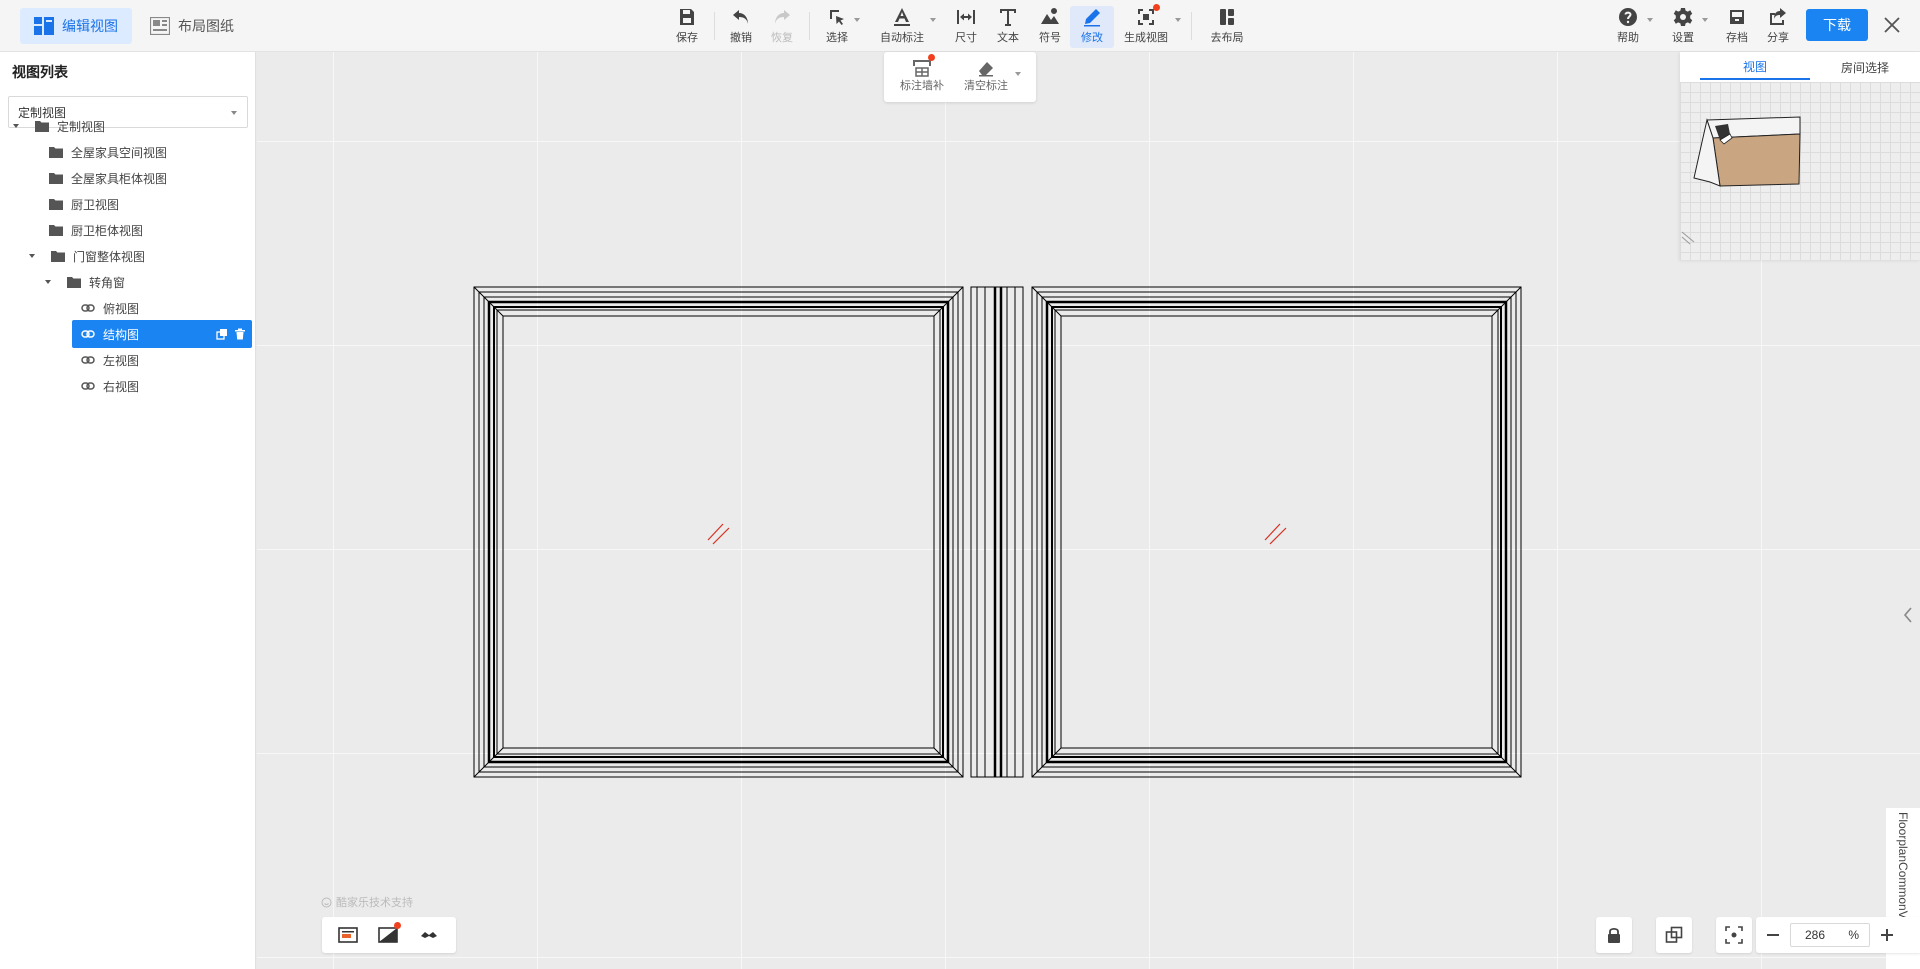 The image size is (1920, 969). I want to click on glass-mark-right, so click(1275, 534).